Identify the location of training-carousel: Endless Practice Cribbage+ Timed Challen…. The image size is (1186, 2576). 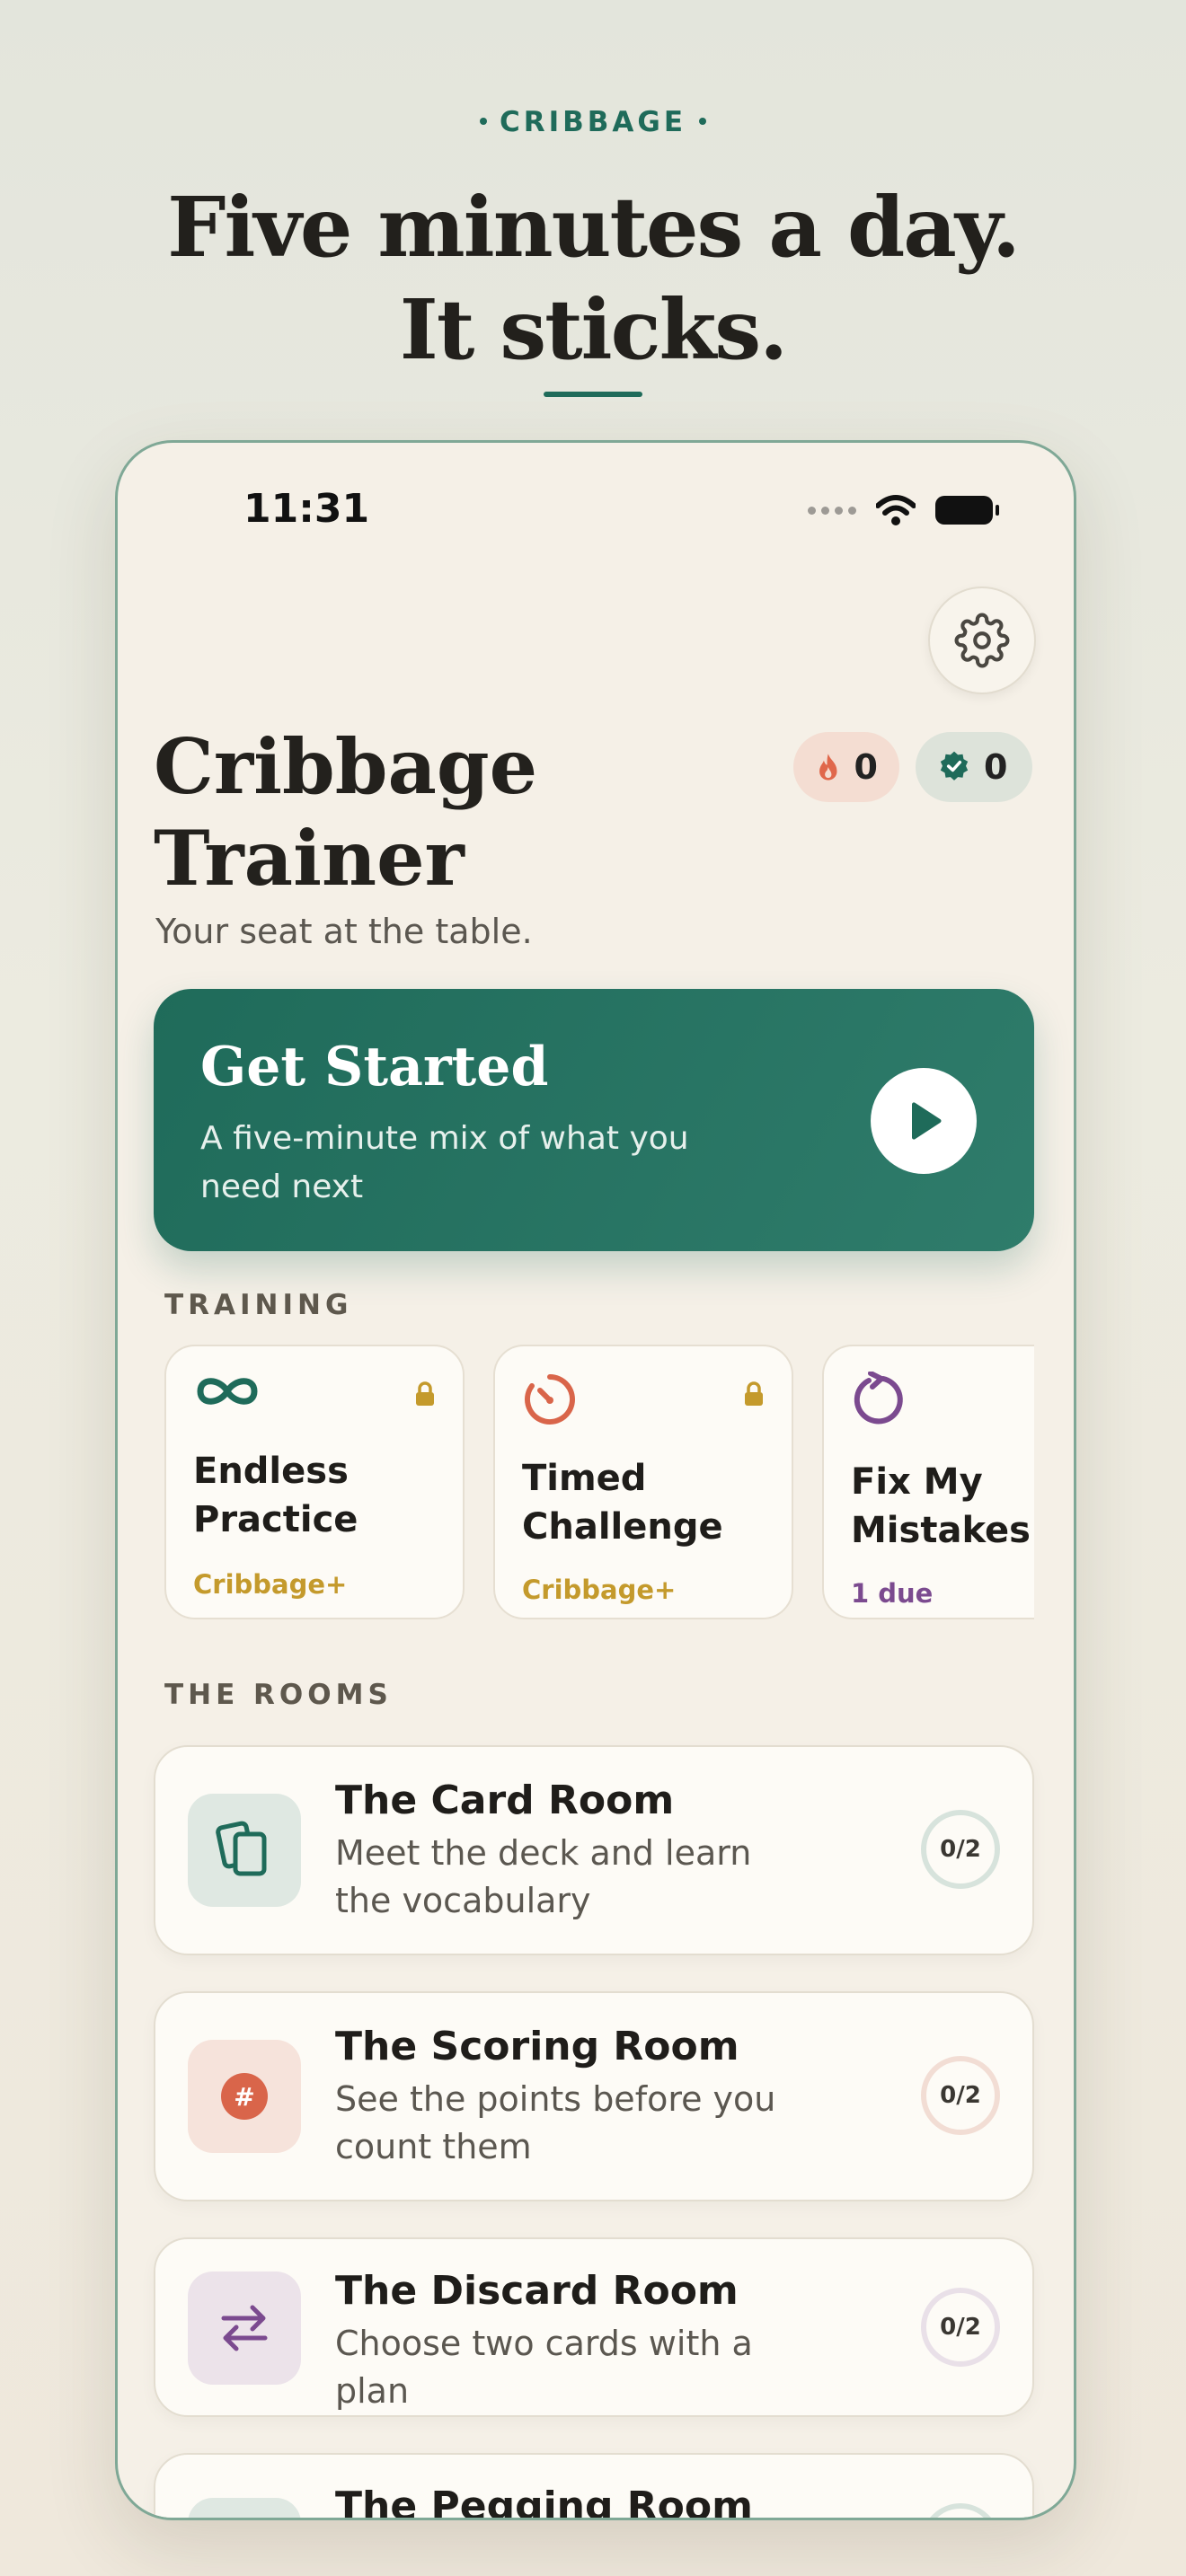
(594, 1486).